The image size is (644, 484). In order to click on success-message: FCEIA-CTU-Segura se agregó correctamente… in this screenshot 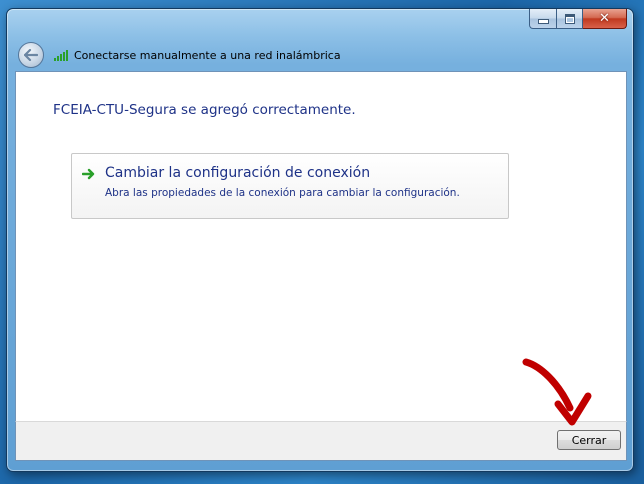, I will do `click(204, 110)`.